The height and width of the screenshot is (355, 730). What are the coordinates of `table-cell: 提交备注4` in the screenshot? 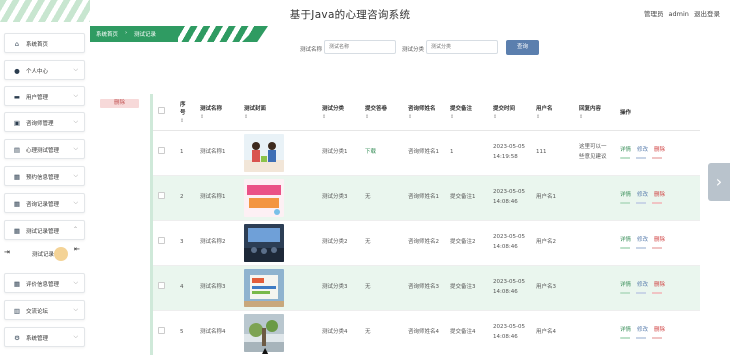 It's located at (466, 332).